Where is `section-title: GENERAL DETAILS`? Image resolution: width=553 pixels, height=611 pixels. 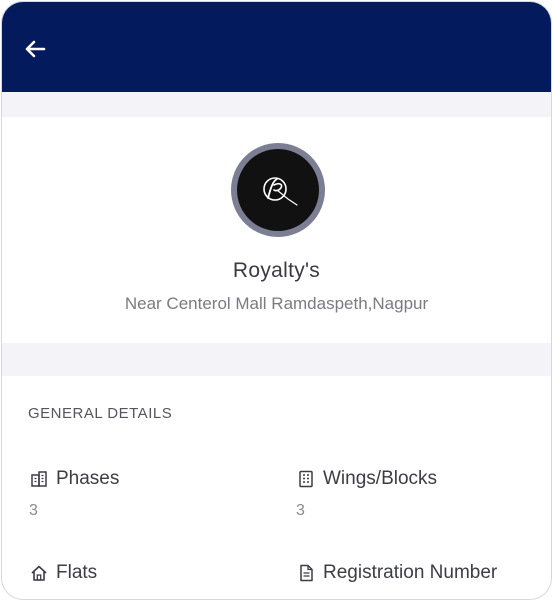 section-title: GENERAL DETAILS is located at coordinates (100, 413).